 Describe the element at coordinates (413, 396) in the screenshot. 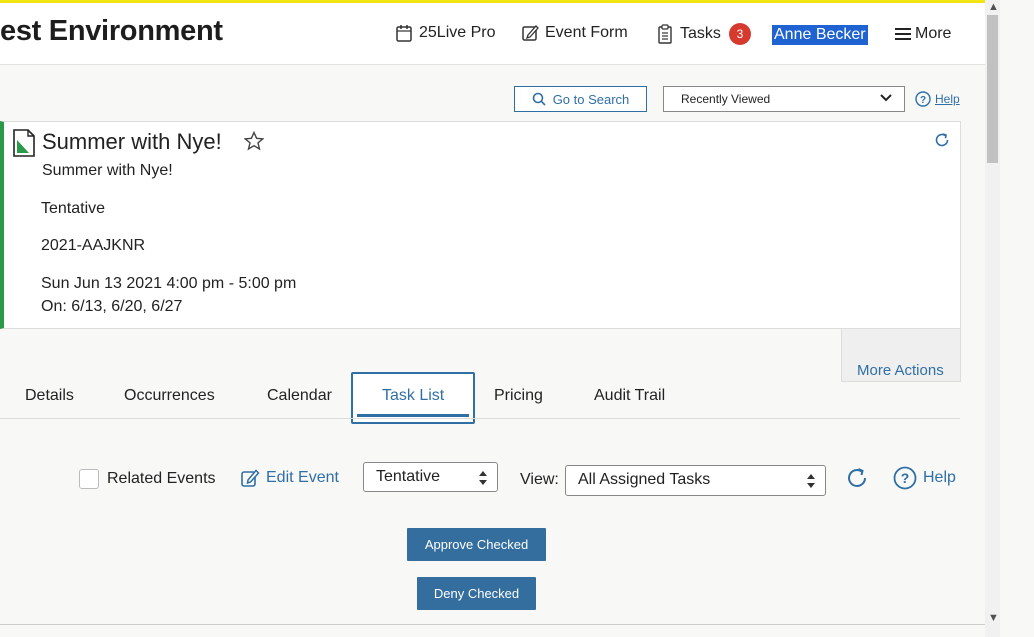

I see `tab-task-list: Task List` at that location.